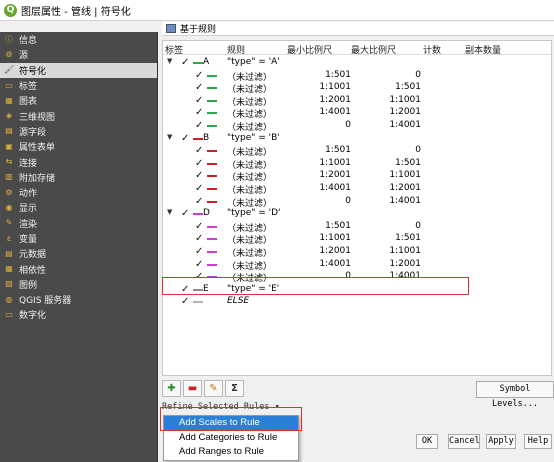 This screenshot has height=462, width=554. What do you see at coordinates (9, 253) in the screenshot?
I see `metadata-icon: ▤` at bounding box center [9, 253].